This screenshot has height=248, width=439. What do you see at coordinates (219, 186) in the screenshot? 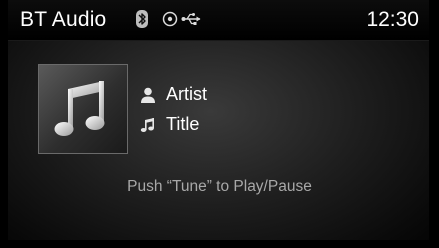
I see `play-pause-hint: Push “Tune” to Play/Pause` at bounding box center [219, 186].